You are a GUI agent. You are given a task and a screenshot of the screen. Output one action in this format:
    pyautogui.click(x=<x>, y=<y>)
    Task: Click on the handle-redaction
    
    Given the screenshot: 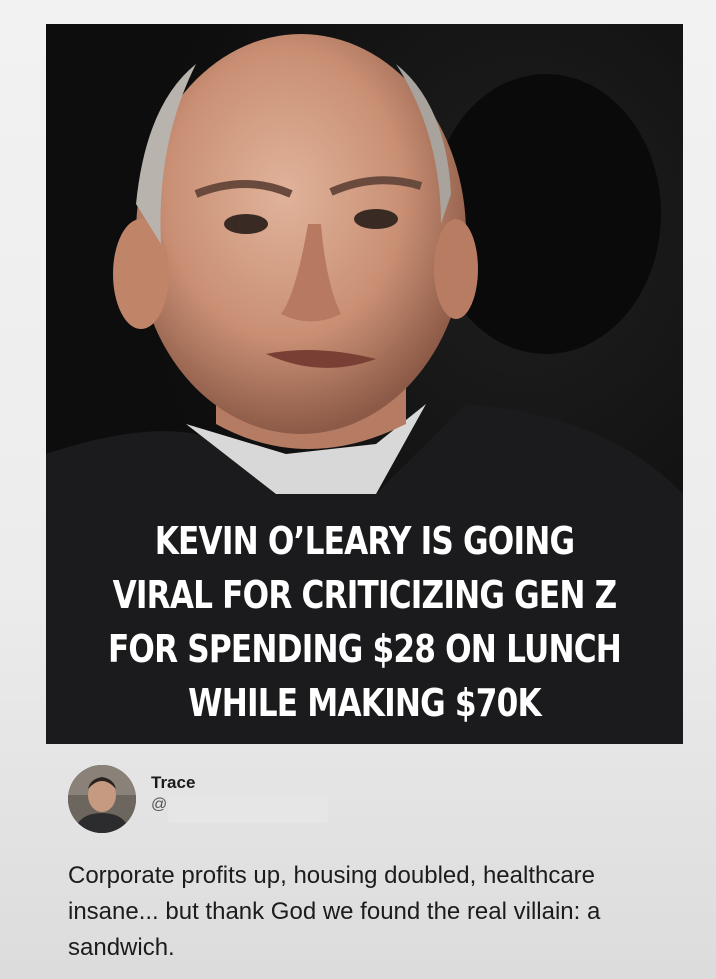 What is the action you would take?
    pyautogui.click(x=248, y=810)
    